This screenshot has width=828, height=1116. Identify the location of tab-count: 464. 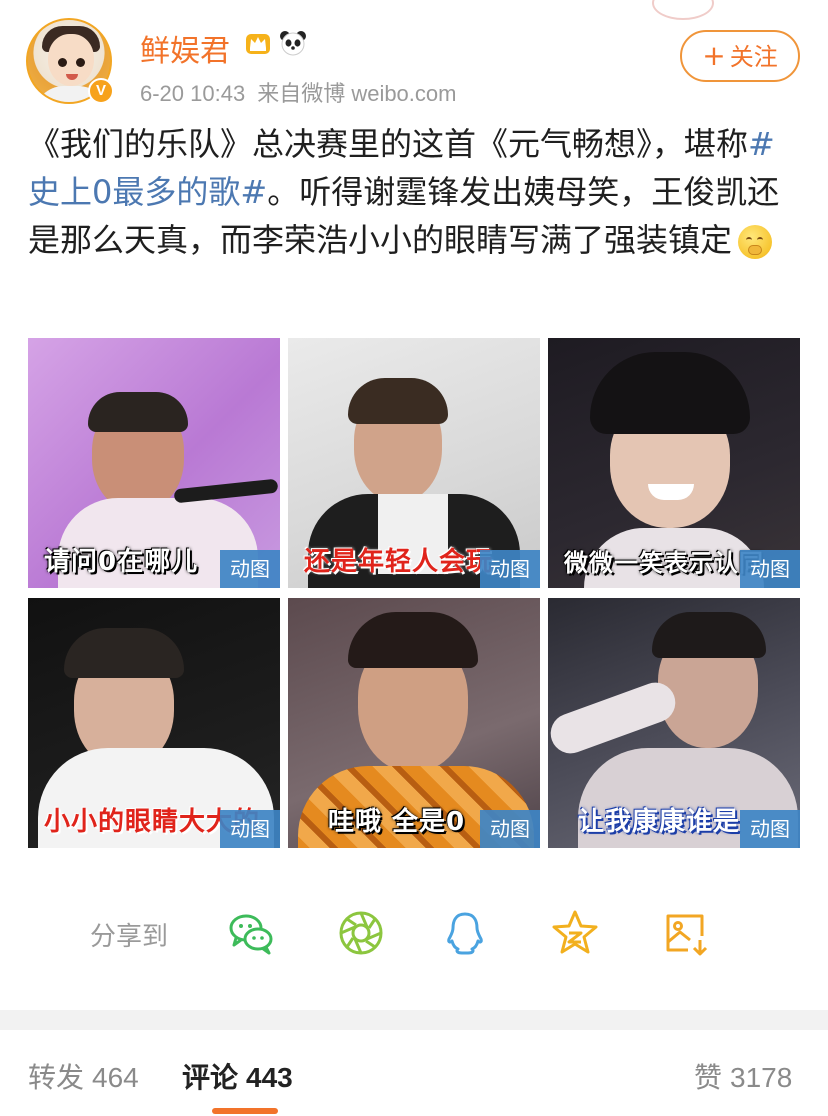
(115, 1077).